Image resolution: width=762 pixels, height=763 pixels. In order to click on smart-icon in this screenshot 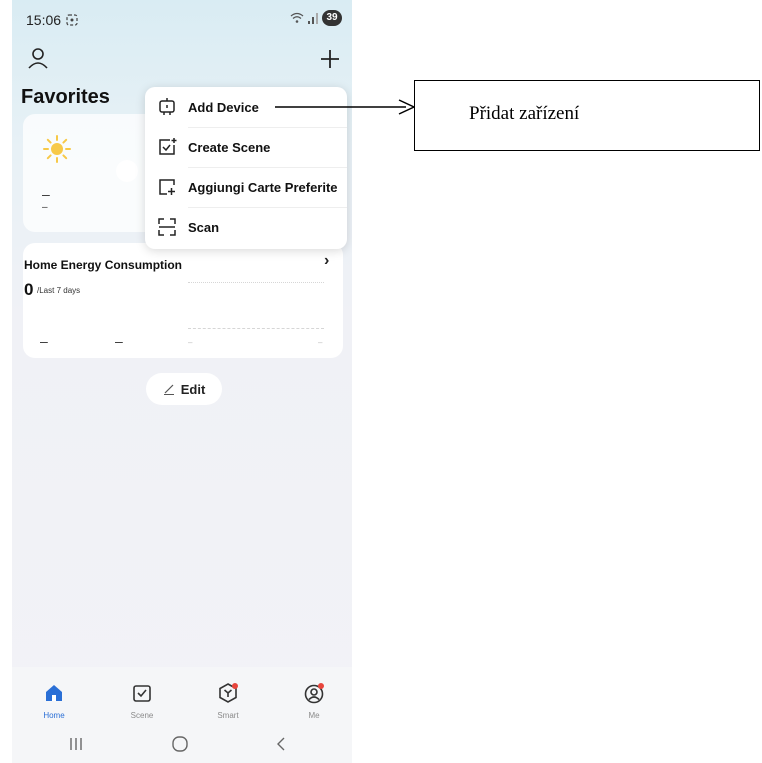, I will do `click(228, 693)`.